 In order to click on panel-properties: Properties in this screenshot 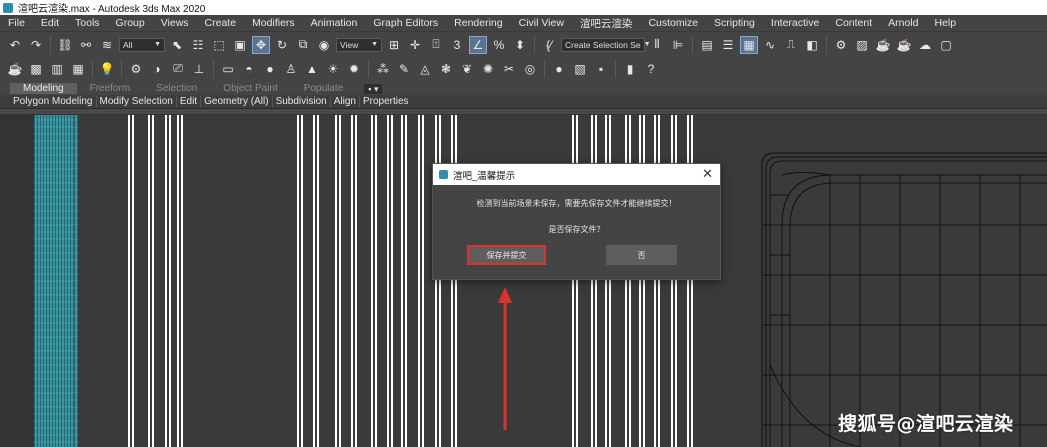, I will do `click(386, 101)`.